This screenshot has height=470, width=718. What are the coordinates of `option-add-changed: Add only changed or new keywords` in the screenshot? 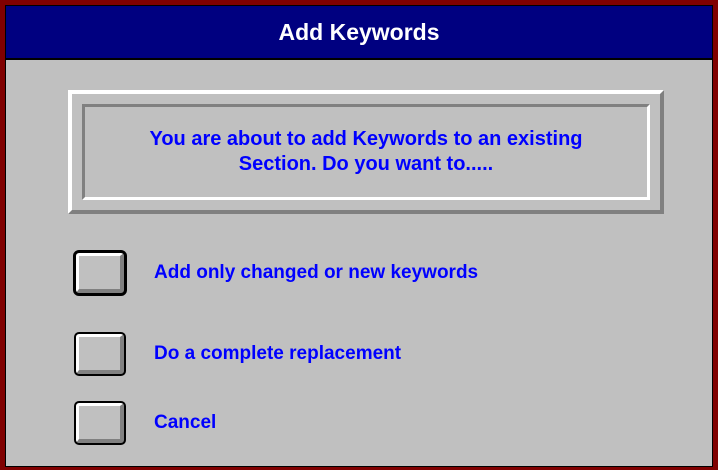 It's located at (275, 273).